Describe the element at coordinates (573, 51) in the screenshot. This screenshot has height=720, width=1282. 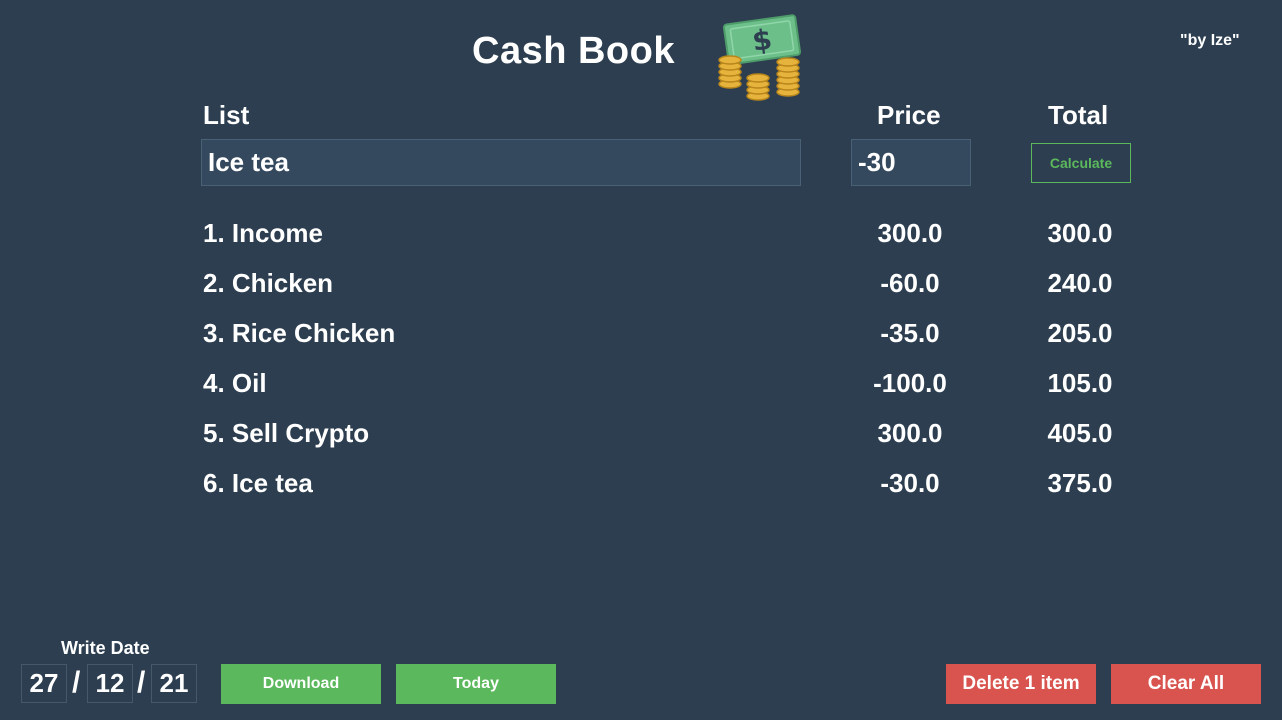
I see `page-title: Cash Book` at that location.